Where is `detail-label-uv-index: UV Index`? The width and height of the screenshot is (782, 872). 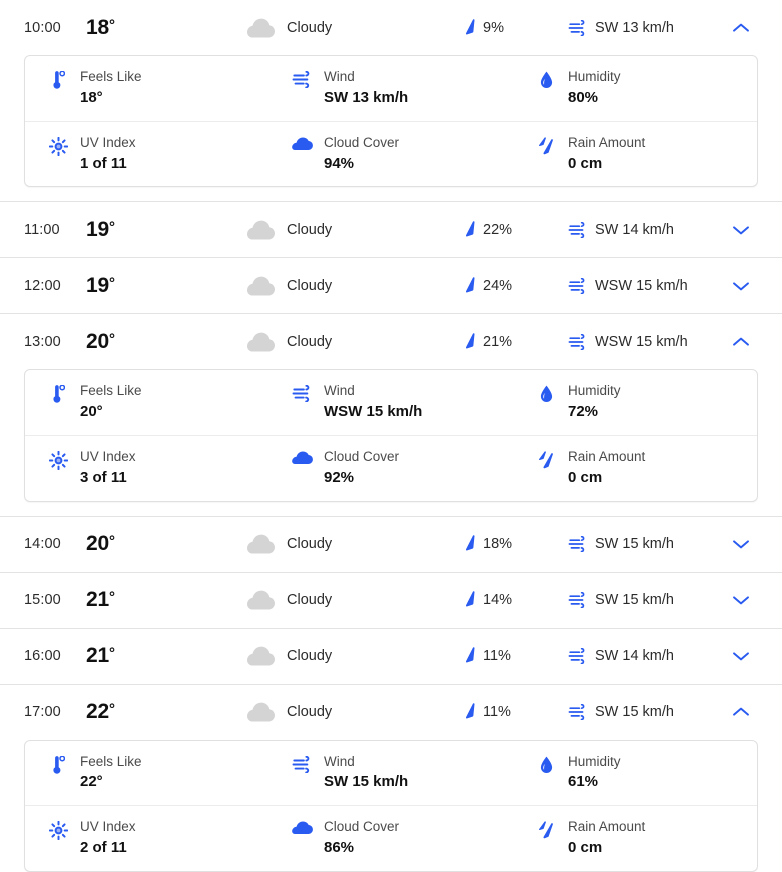 detail-label-uv-index: UV Index is located at coordinates (108, 827).